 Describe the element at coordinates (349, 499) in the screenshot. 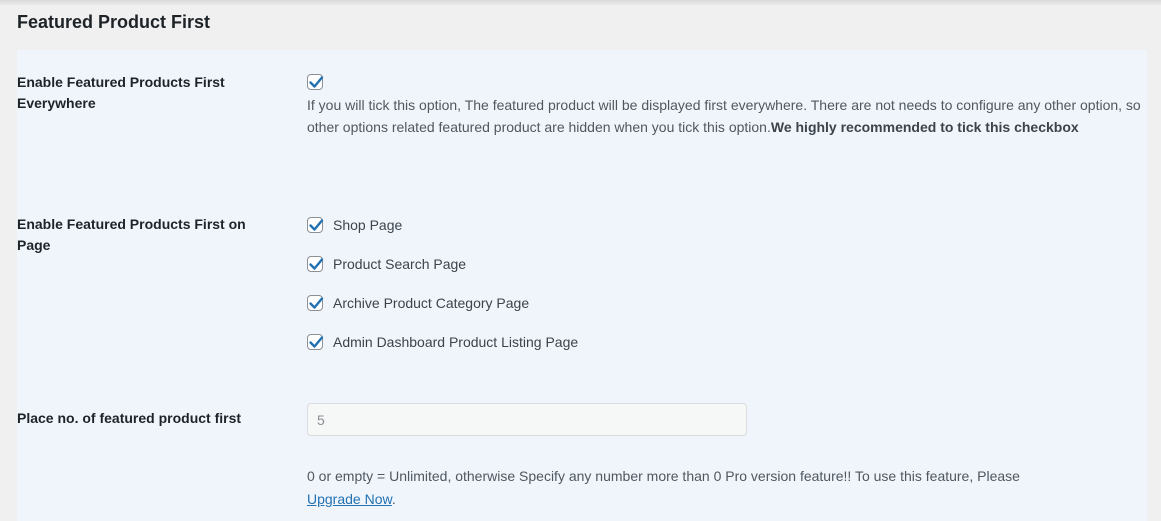

I see `upgrade-now-link: Upgrade Now` at that location.